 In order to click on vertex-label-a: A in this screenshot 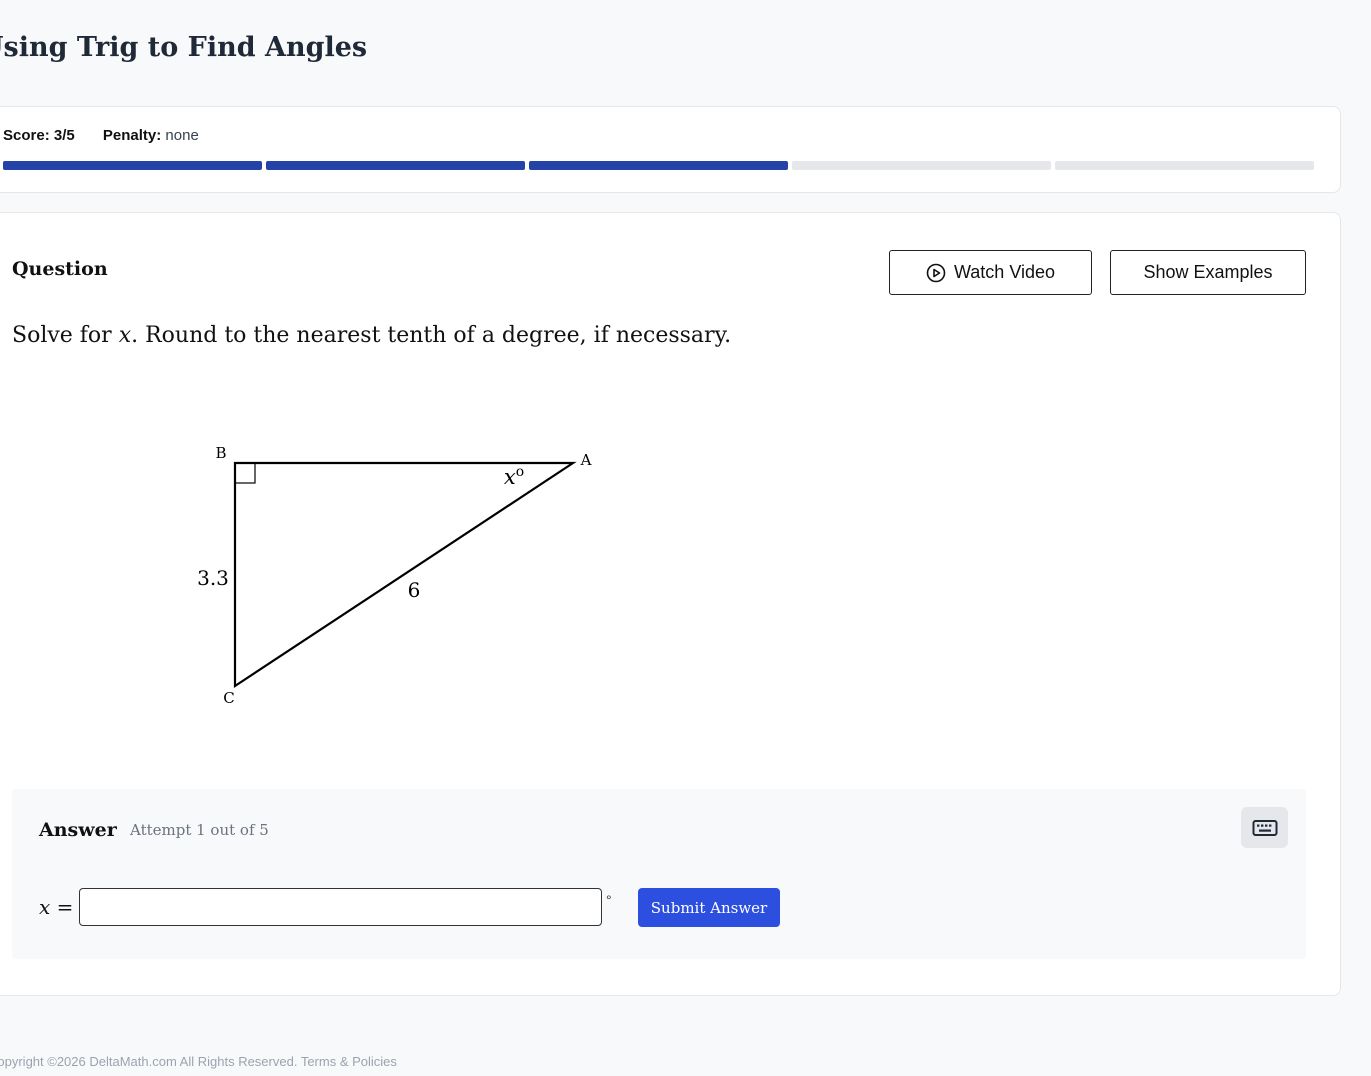, I will do `click(586, 460)`.